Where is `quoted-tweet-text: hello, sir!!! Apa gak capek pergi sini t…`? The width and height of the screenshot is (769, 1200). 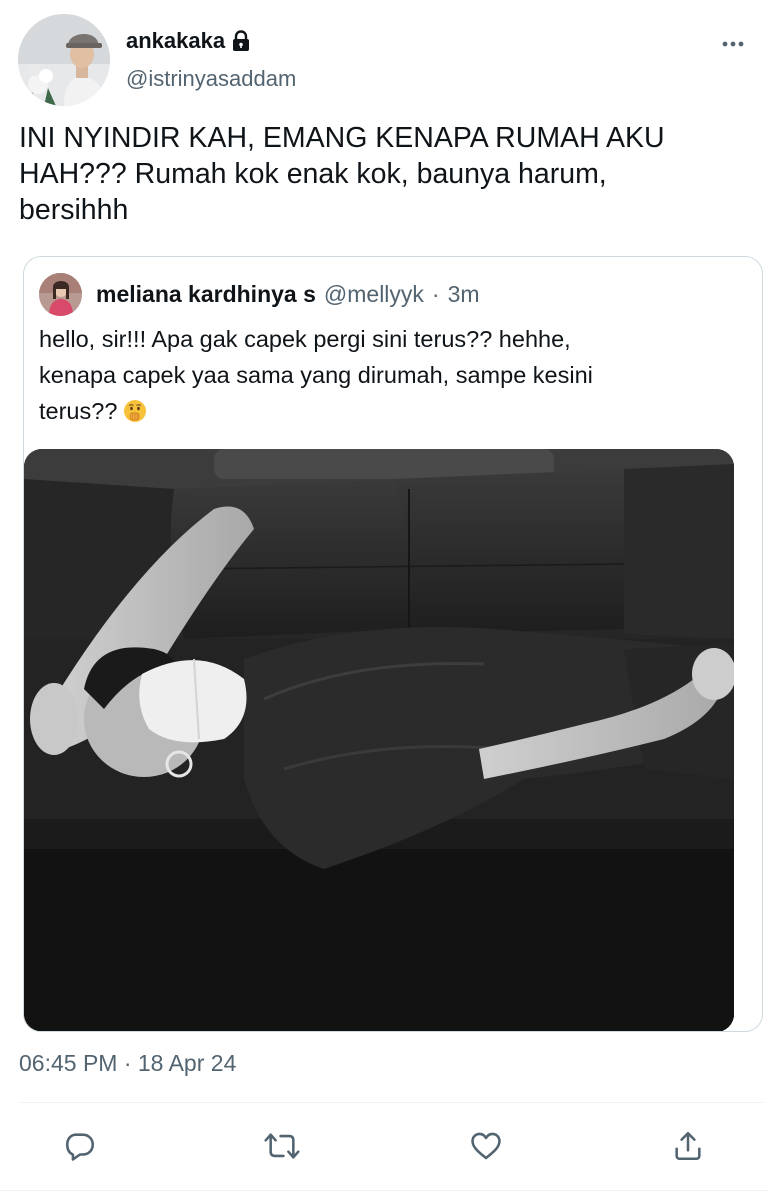 quoted-tweet-text: hello, sir!!! Apa gak capek pergi sini t… is located at coordinates (389, 375).